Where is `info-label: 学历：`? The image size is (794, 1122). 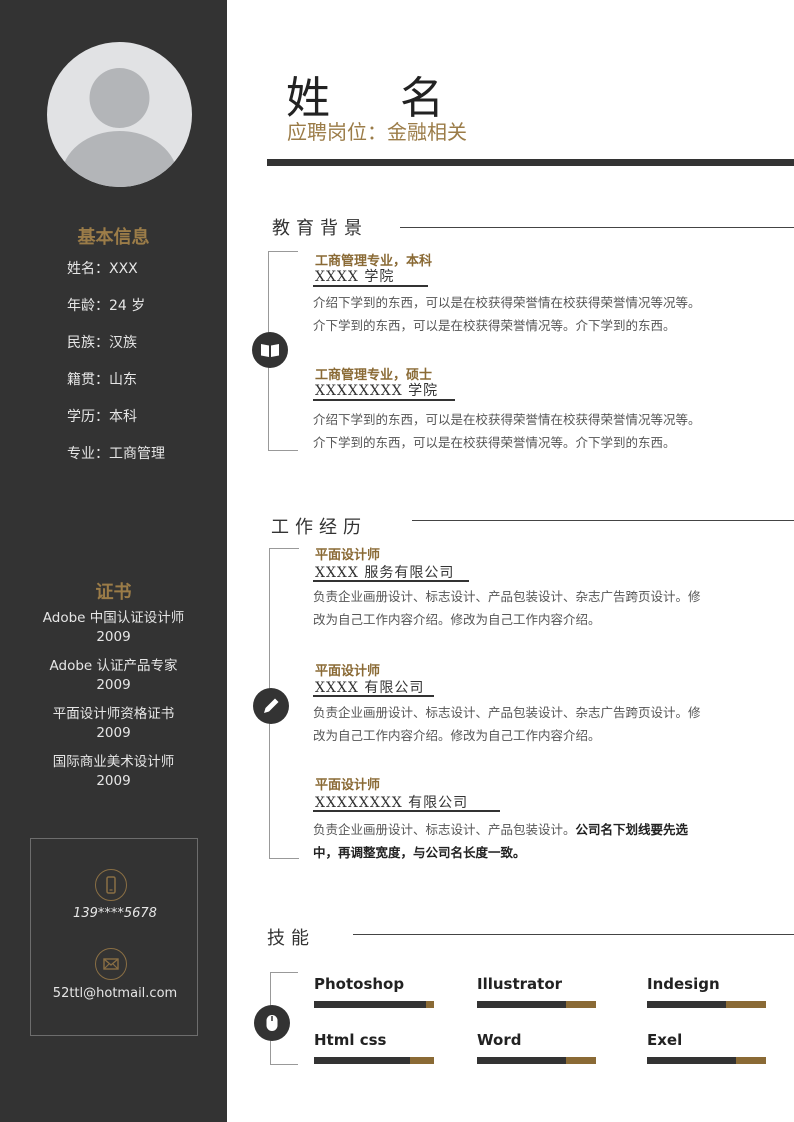 info-label: 学历： is located at coordinates (88, 417).